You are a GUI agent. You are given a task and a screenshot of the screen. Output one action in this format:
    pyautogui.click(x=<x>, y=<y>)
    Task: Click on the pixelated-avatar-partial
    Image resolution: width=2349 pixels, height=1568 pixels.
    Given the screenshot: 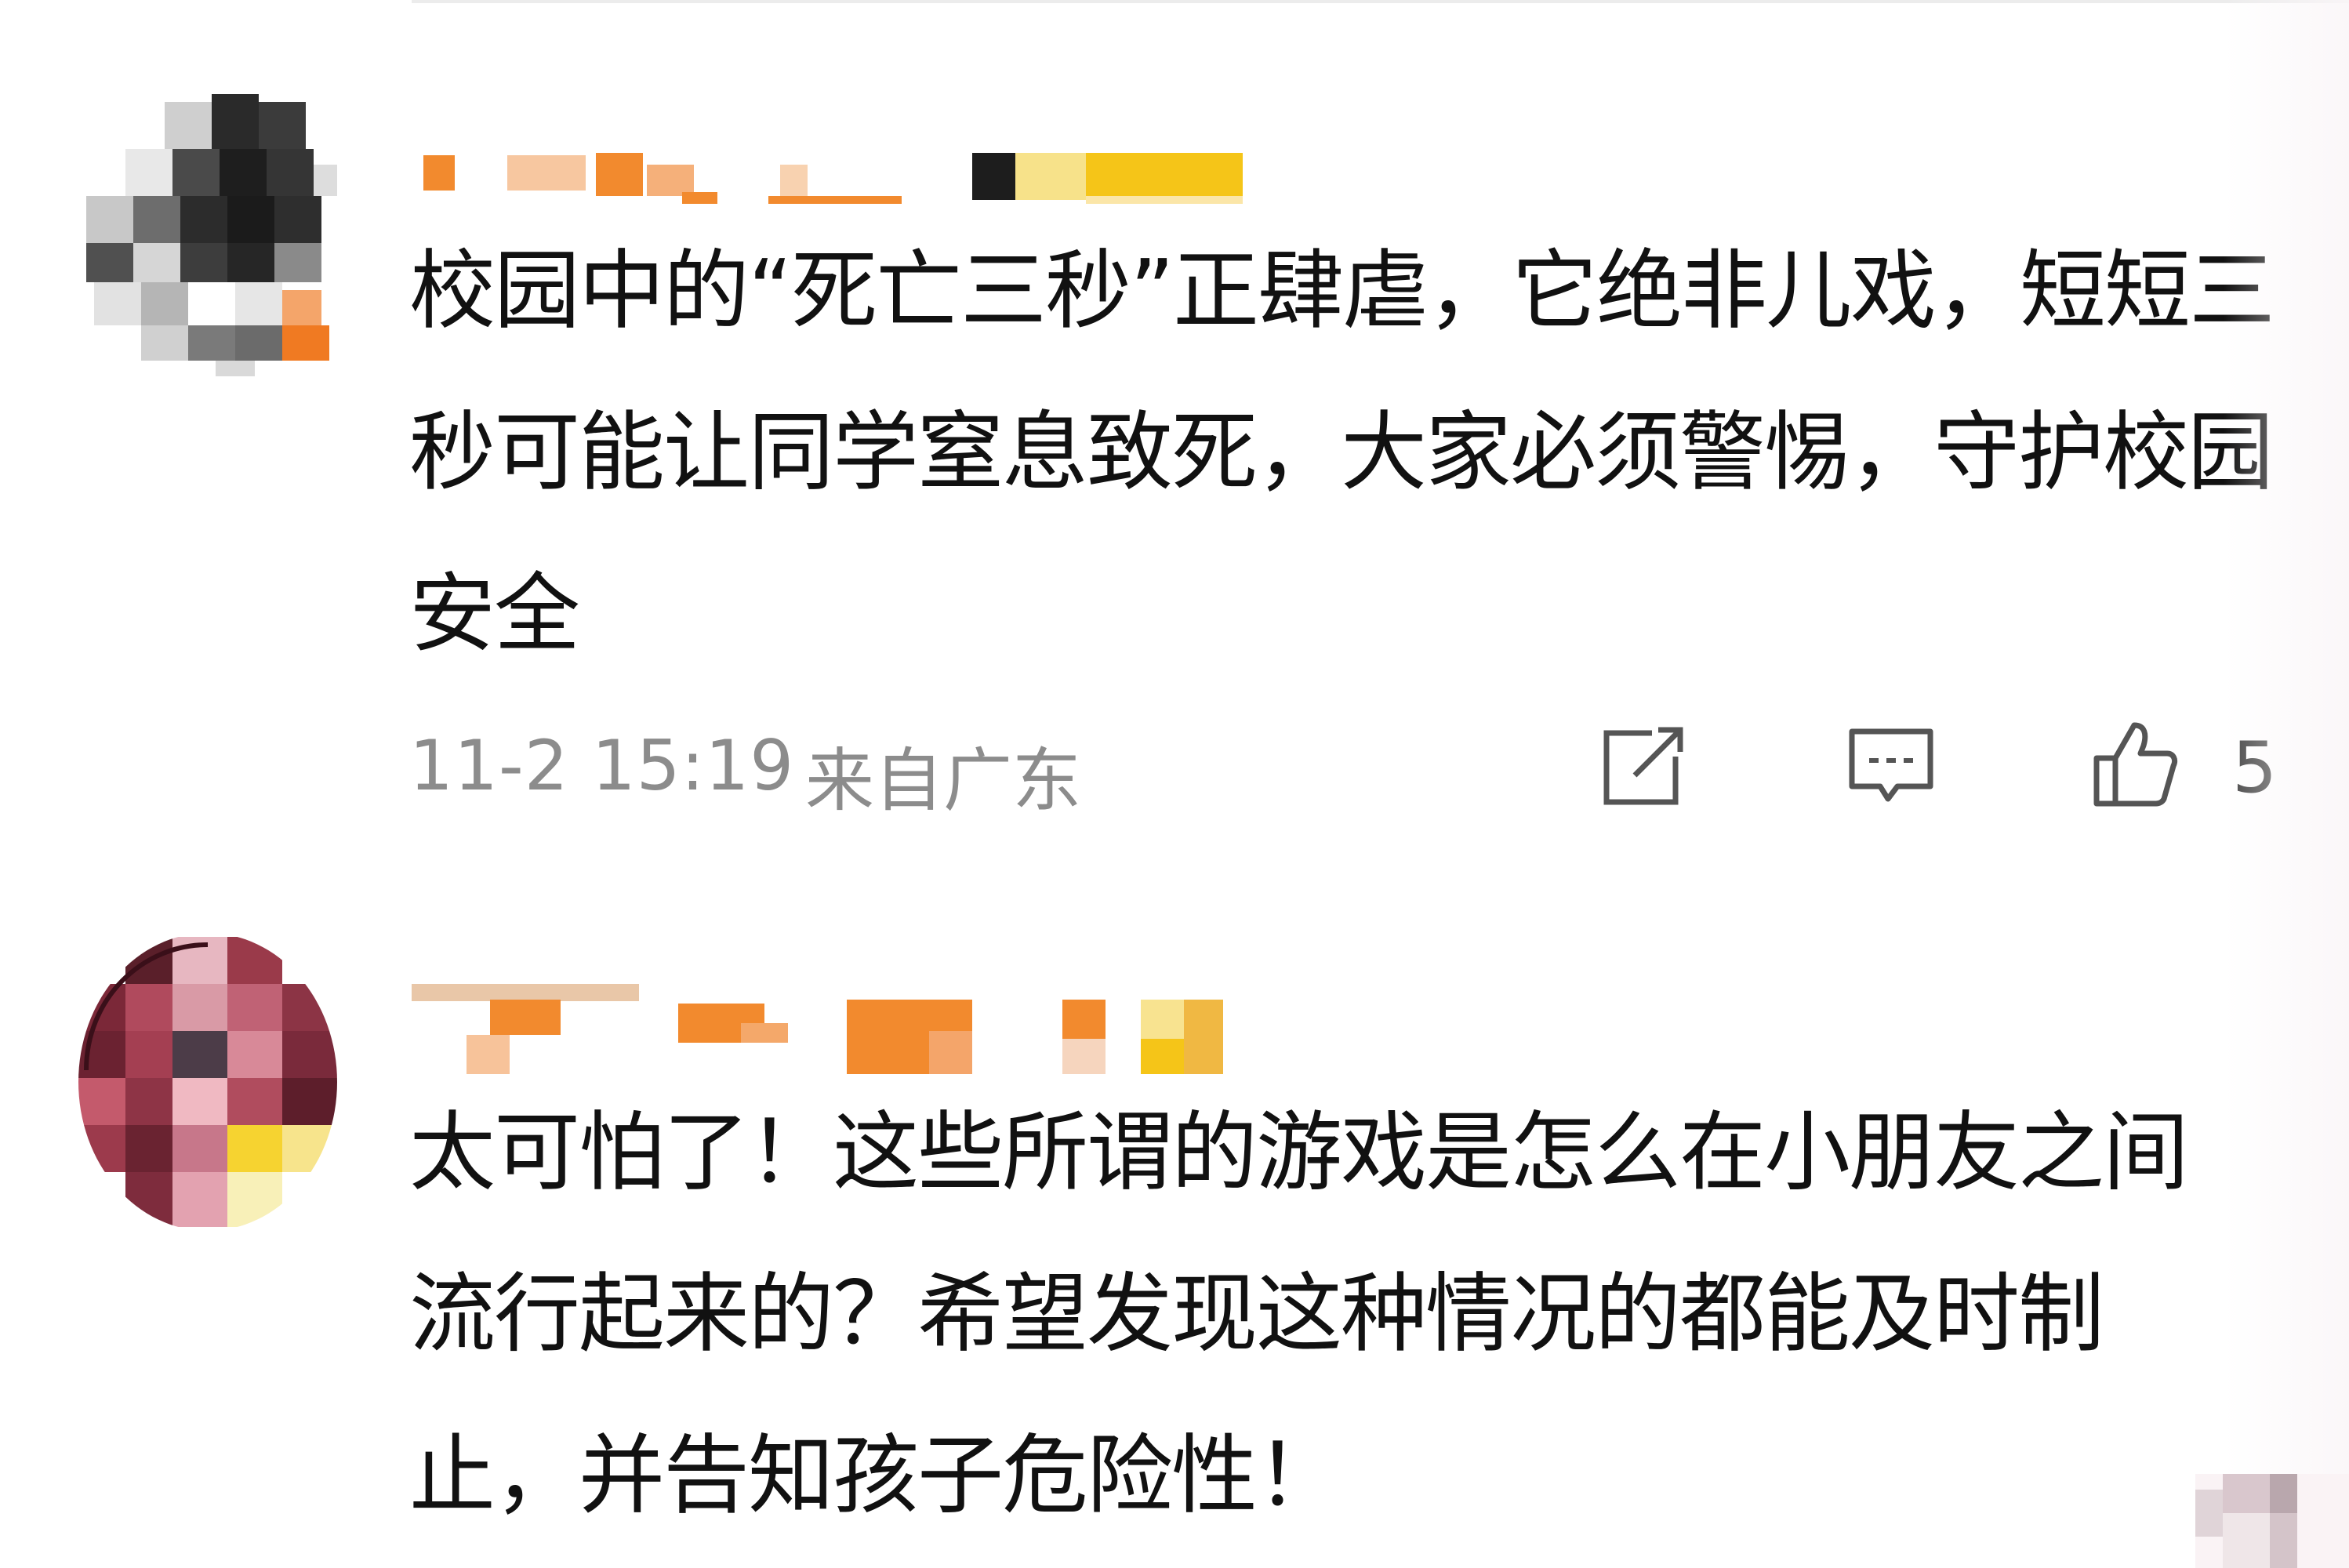 What is the action you would take?
    pyautogui.click(x=2272, y=1521)
    